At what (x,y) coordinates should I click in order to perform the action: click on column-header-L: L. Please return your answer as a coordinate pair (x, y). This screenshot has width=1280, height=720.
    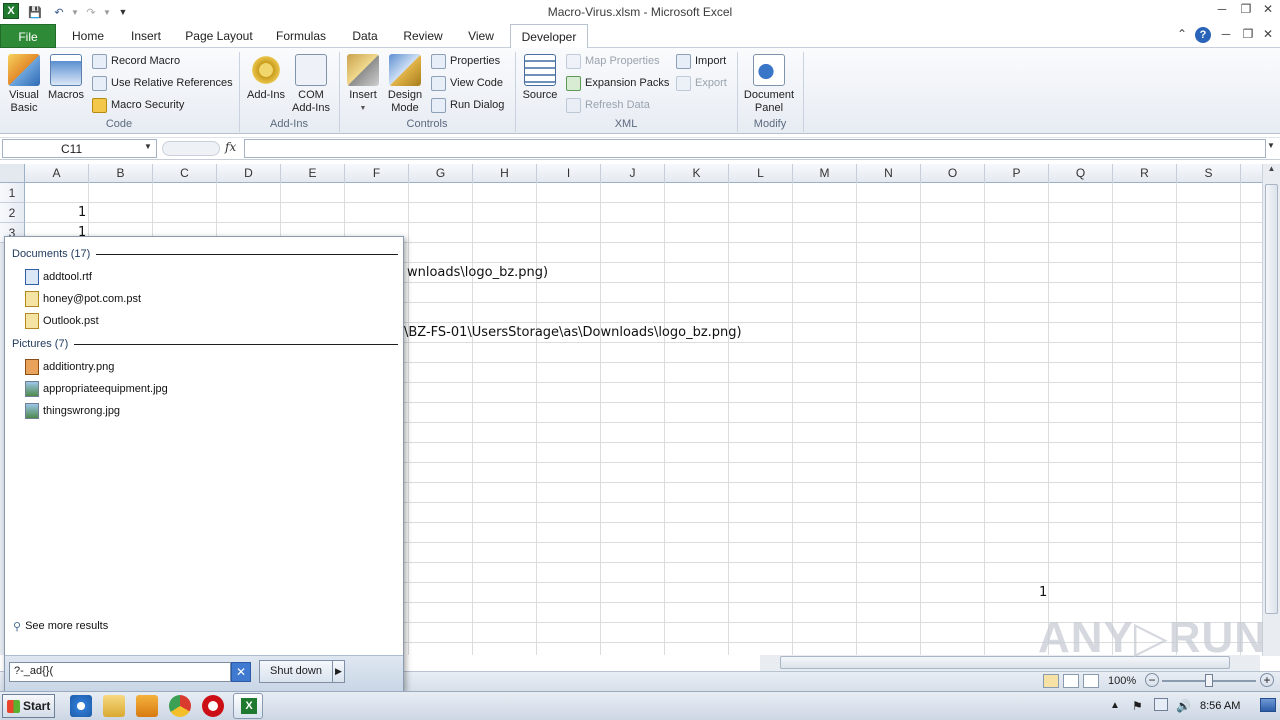
    Looking at the image, I should click on (761, 173).